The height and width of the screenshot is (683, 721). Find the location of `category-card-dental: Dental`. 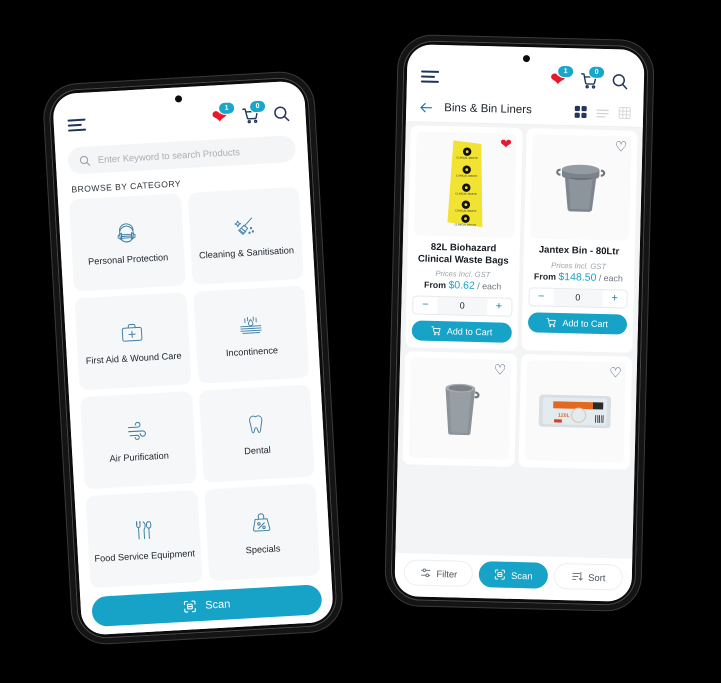

category-card-dental: Dental is located at coordinates (256, 433).